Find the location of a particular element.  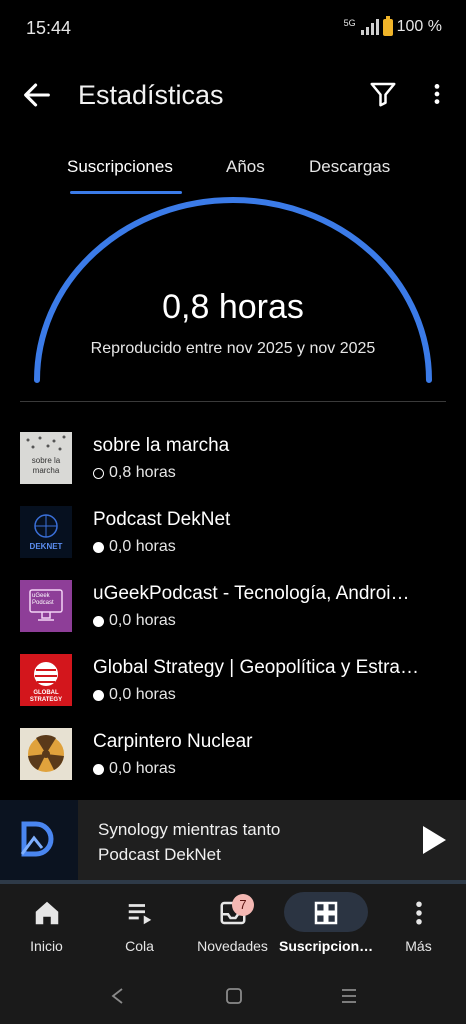

status-time: 15:44 is located at coordinates (49, 28).